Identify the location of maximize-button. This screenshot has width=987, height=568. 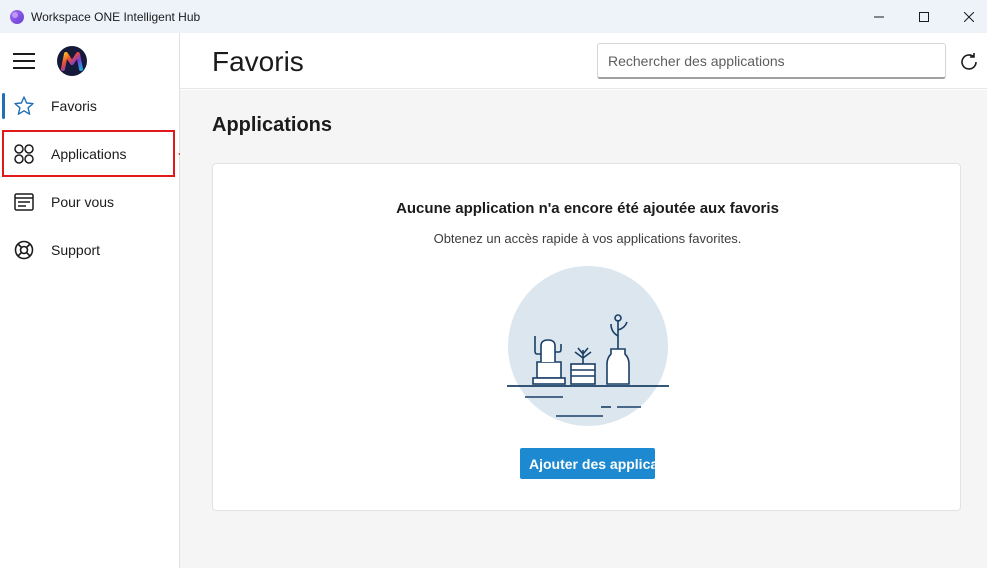
(924, 16).